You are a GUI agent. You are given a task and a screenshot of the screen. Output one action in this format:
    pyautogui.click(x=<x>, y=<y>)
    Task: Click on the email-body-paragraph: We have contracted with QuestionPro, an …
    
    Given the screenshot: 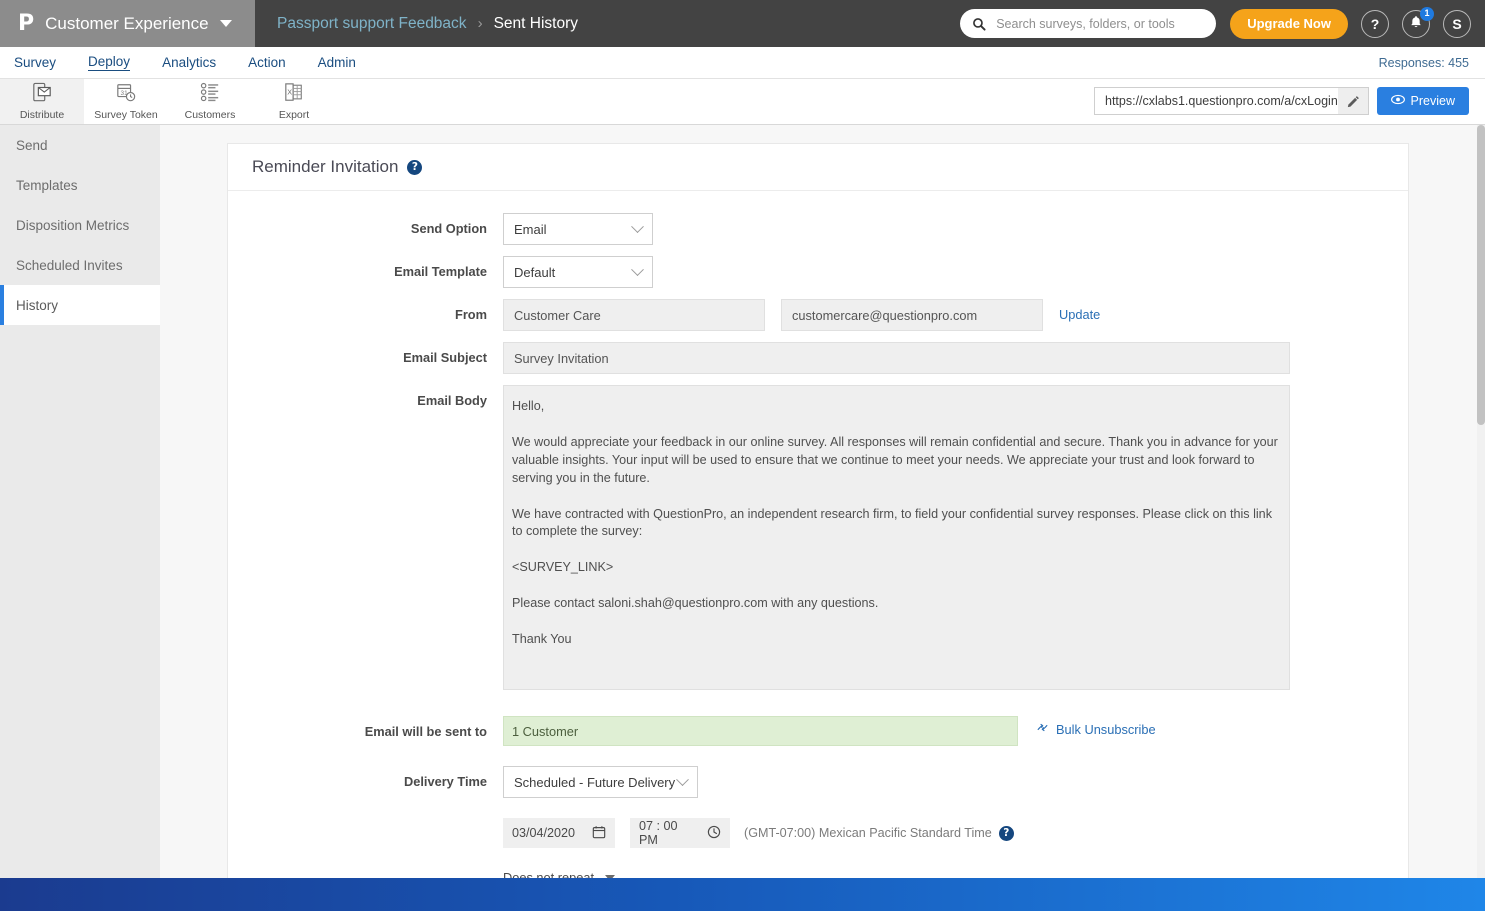 What is the action you would take?
    pyautogui.click(x=892, y=522)
    